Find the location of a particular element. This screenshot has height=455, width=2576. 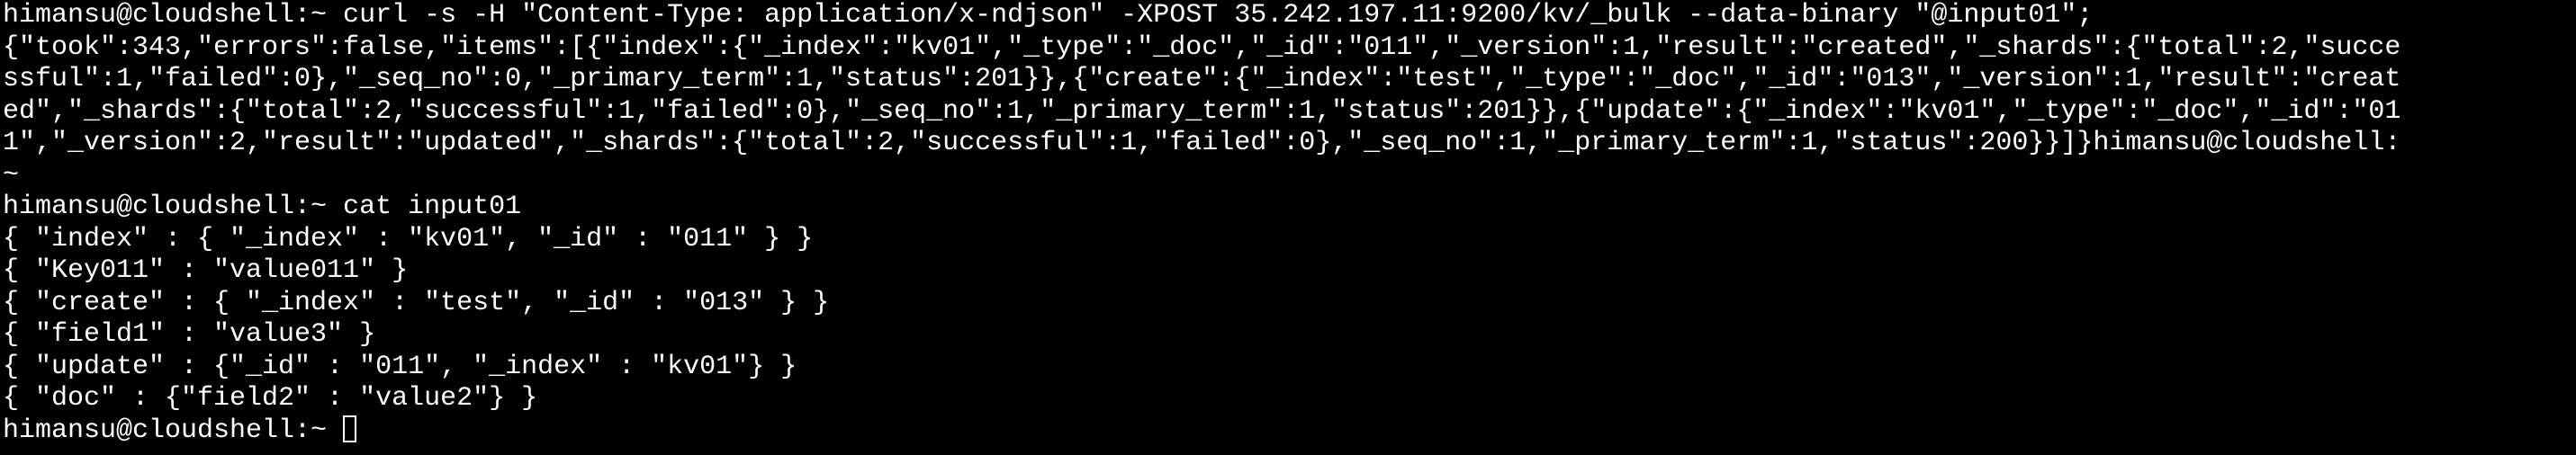

terminal-line-output: ~ is located at coordinates (11, 175).